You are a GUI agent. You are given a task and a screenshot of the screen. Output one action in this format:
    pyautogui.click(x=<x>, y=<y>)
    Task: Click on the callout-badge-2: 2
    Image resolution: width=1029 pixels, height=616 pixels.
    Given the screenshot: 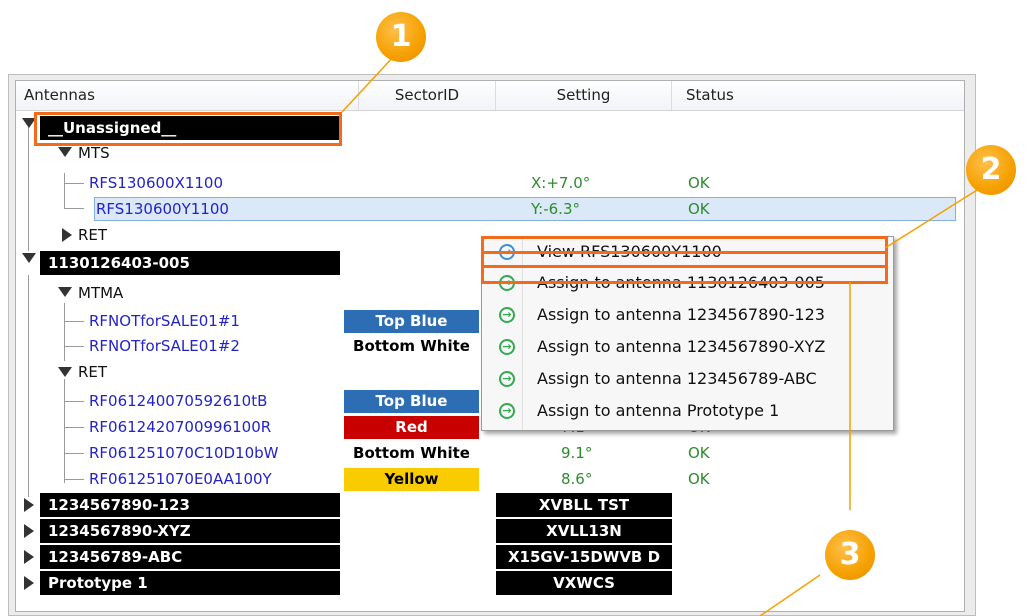 What is the action you would take?
    pyautogui.click(x=991, y=170)
    